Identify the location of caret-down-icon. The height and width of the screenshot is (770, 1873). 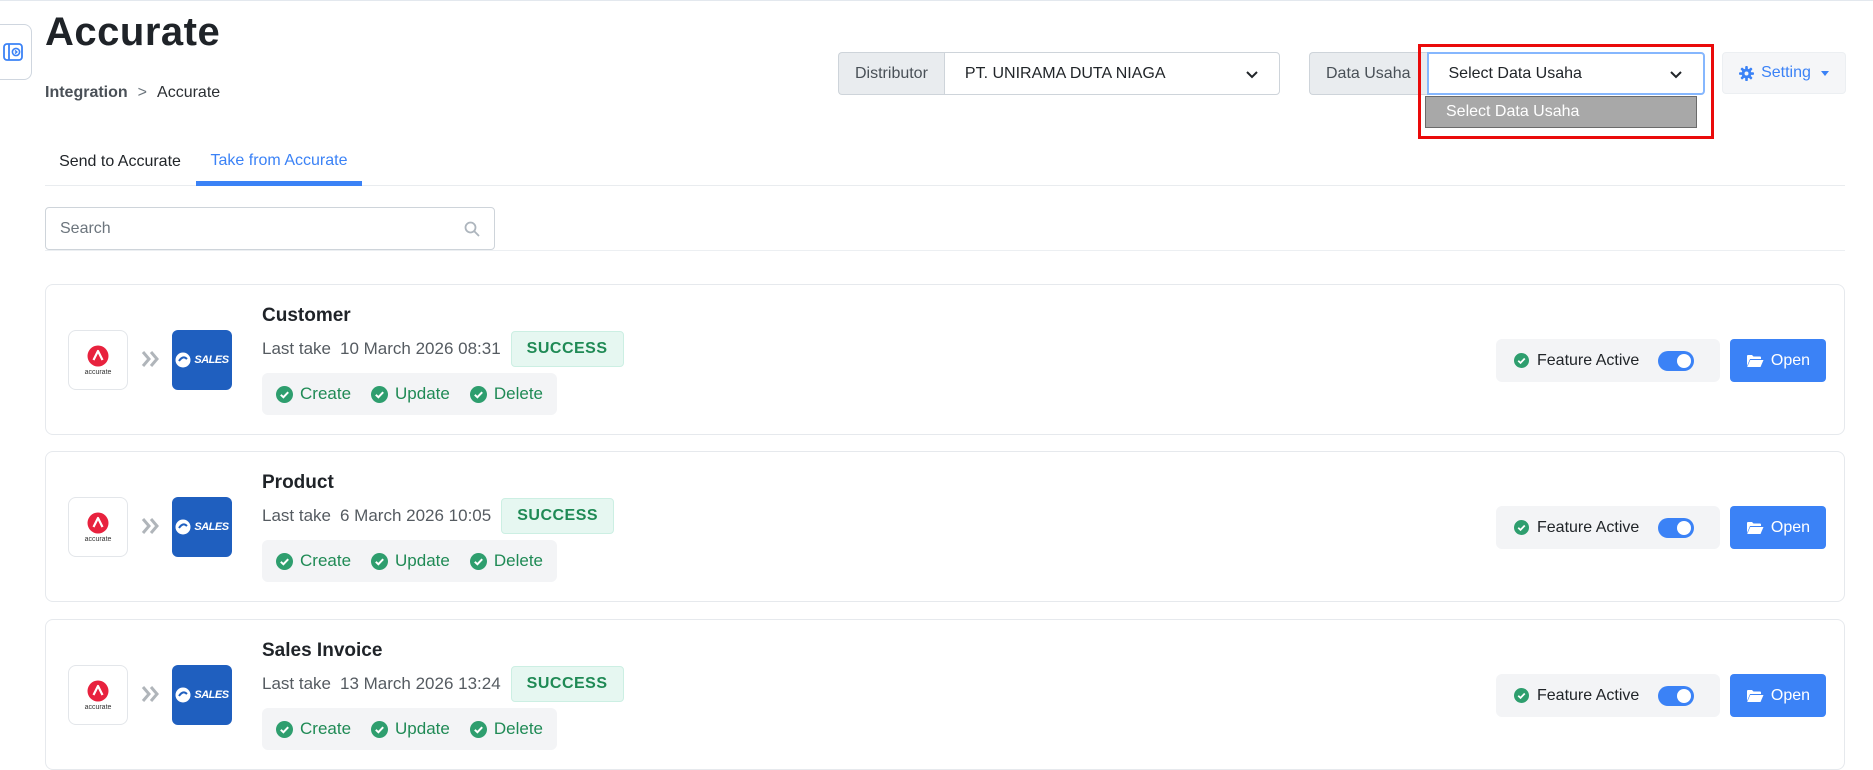
(1824, 73).